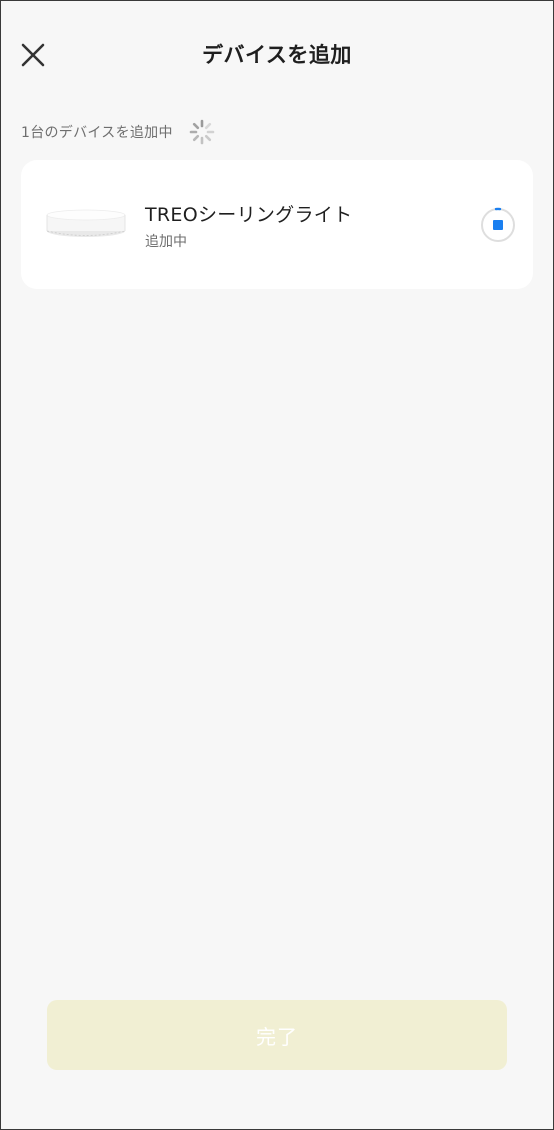 The image size is (554, 1130). Describe the element at coordinates (86, 223) in the screenshot. I see `ceiling-light-icon` at that location.